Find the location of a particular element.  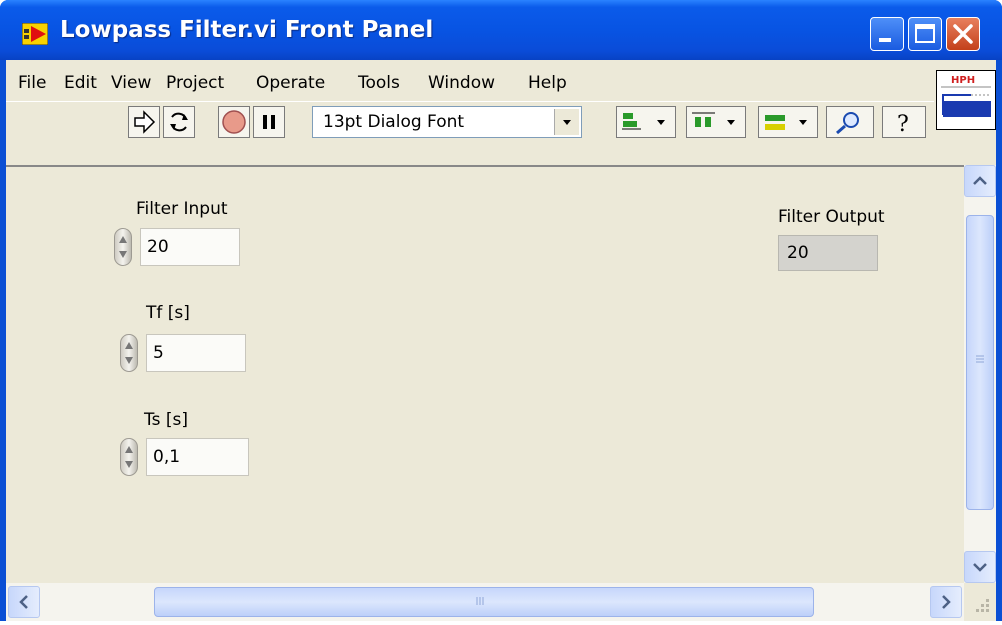

resize-grip is located at coordinates (980, 602).